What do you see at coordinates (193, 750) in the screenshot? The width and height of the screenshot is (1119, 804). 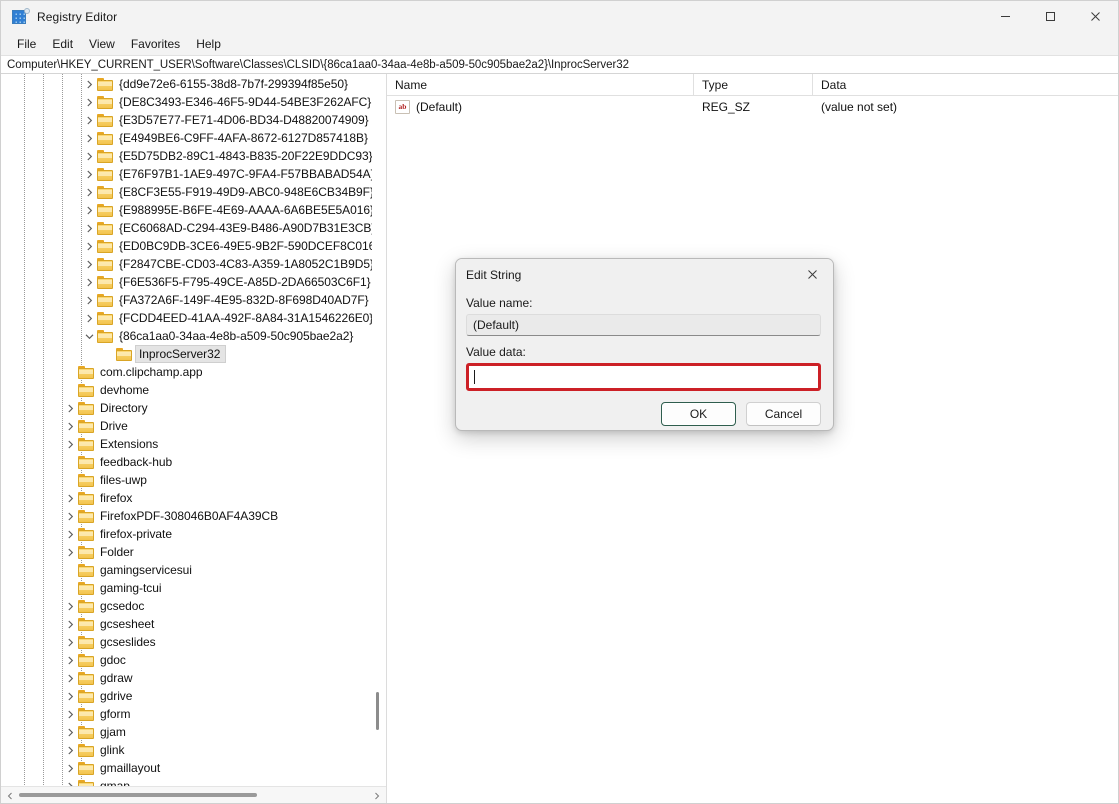 I see `tree-item: glink` at bounding box center [193, 750].